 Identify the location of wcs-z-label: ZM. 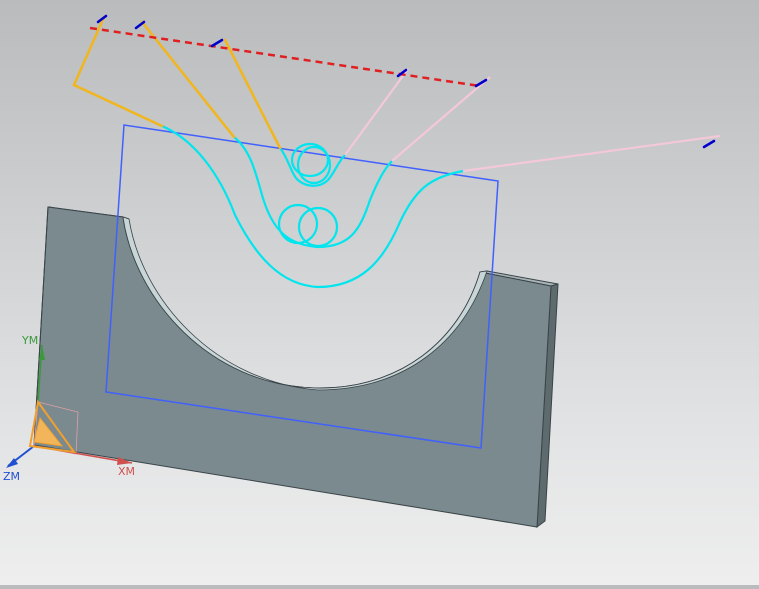
(11, 476).